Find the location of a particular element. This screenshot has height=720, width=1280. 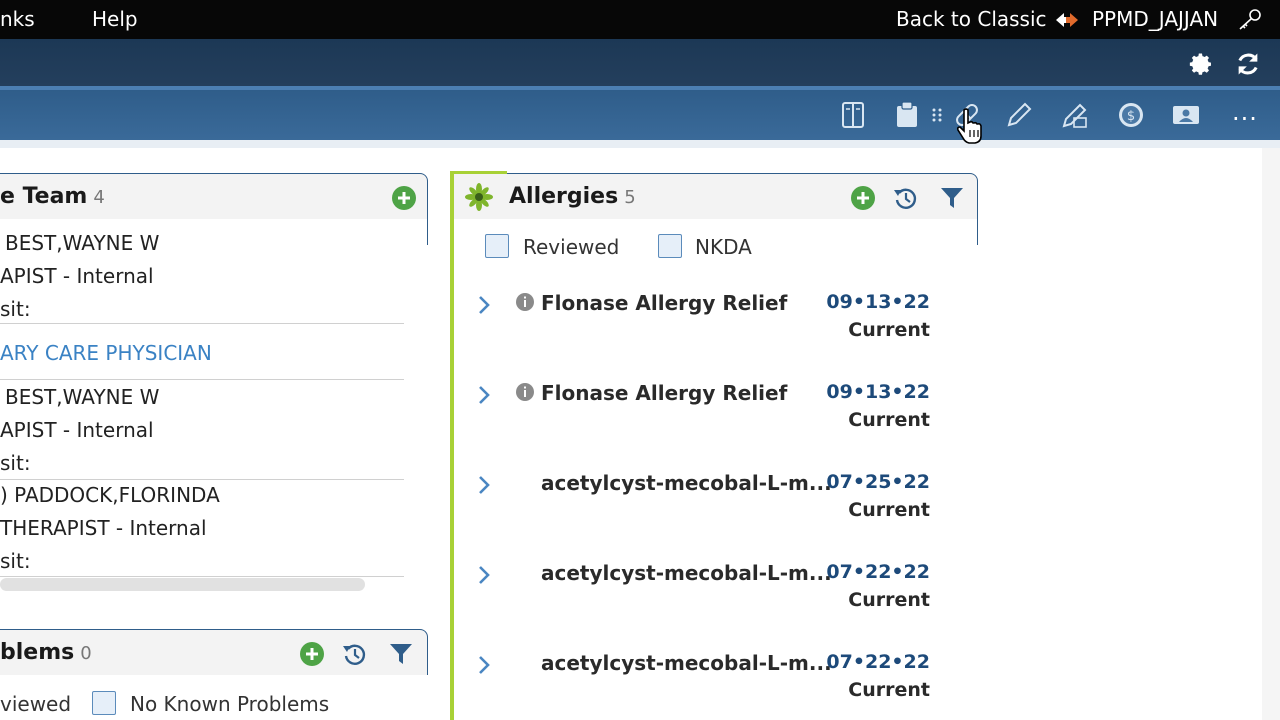

problems-panel: blems 0 viewed No Known Problems is located at coordinates (214, 674).